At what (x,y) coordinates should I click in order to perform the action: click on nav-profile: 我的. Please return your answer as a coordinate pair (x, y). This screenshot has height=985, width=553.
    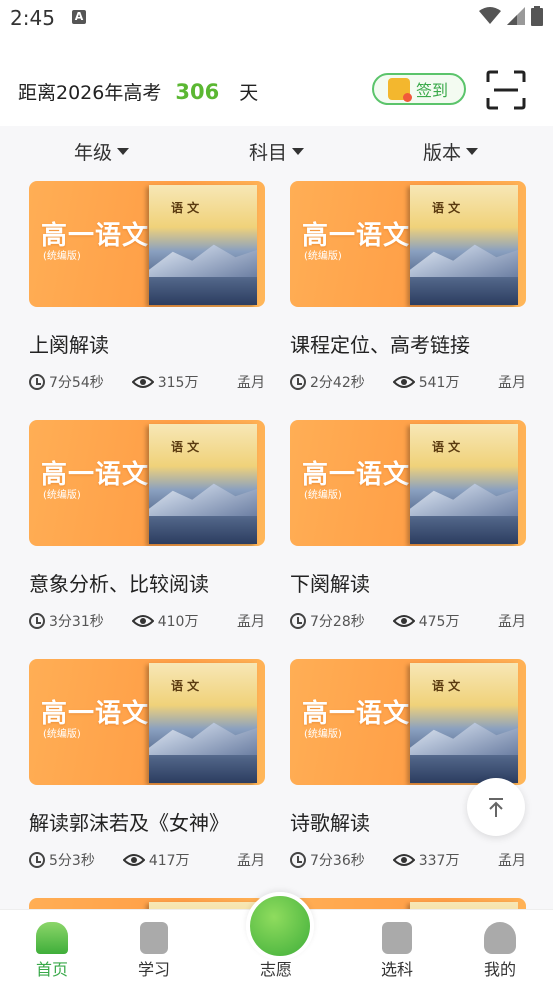
    Looking at the image, I should click on (500, 945).